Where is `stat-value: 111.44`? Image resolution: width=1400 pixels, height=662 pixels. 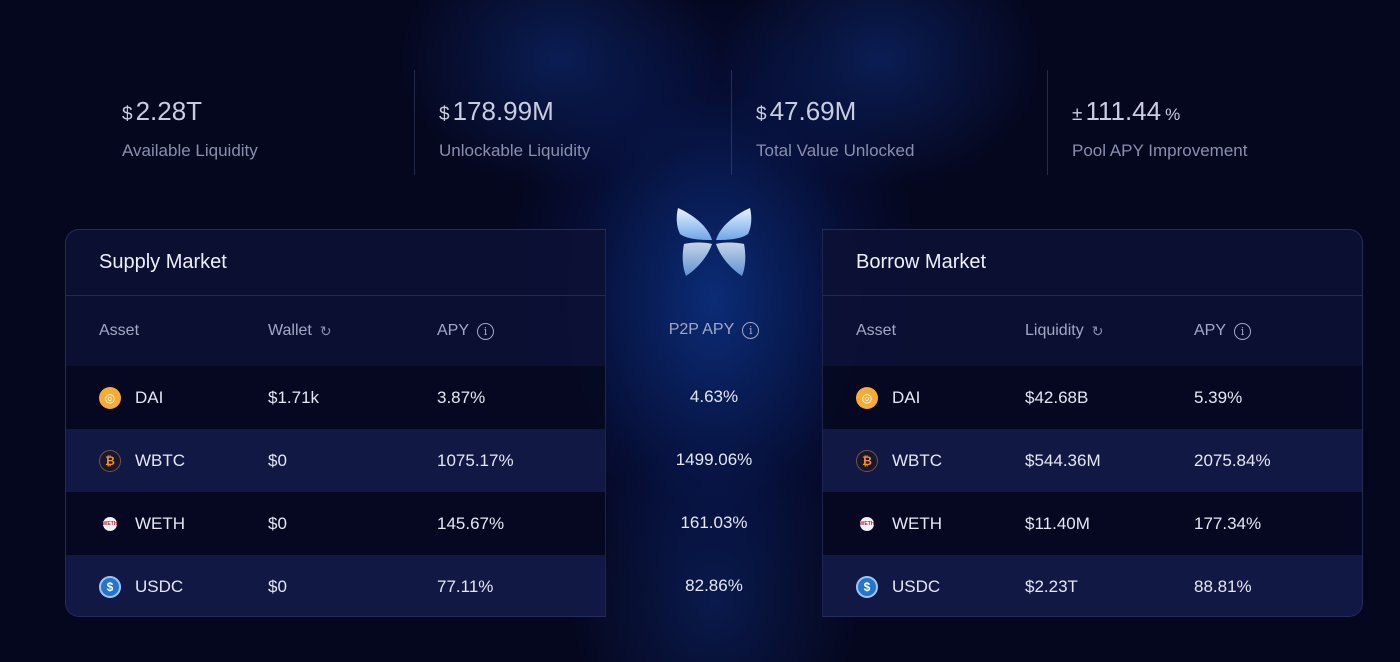 stat-value: 111.44 is located at coordinates (1123, 111).